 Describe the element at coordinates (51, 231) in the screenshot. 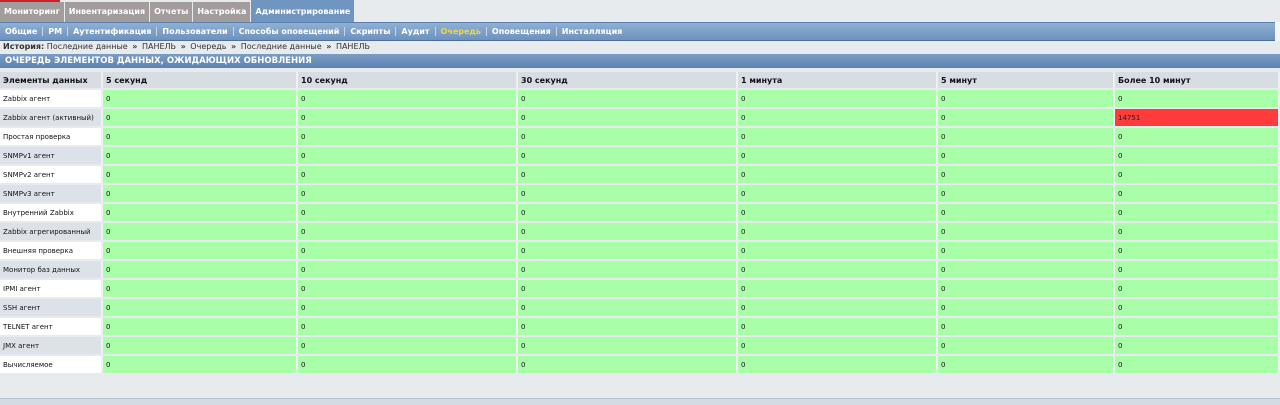

I see `row-item-name: Zabbix агрегированный` at that location.